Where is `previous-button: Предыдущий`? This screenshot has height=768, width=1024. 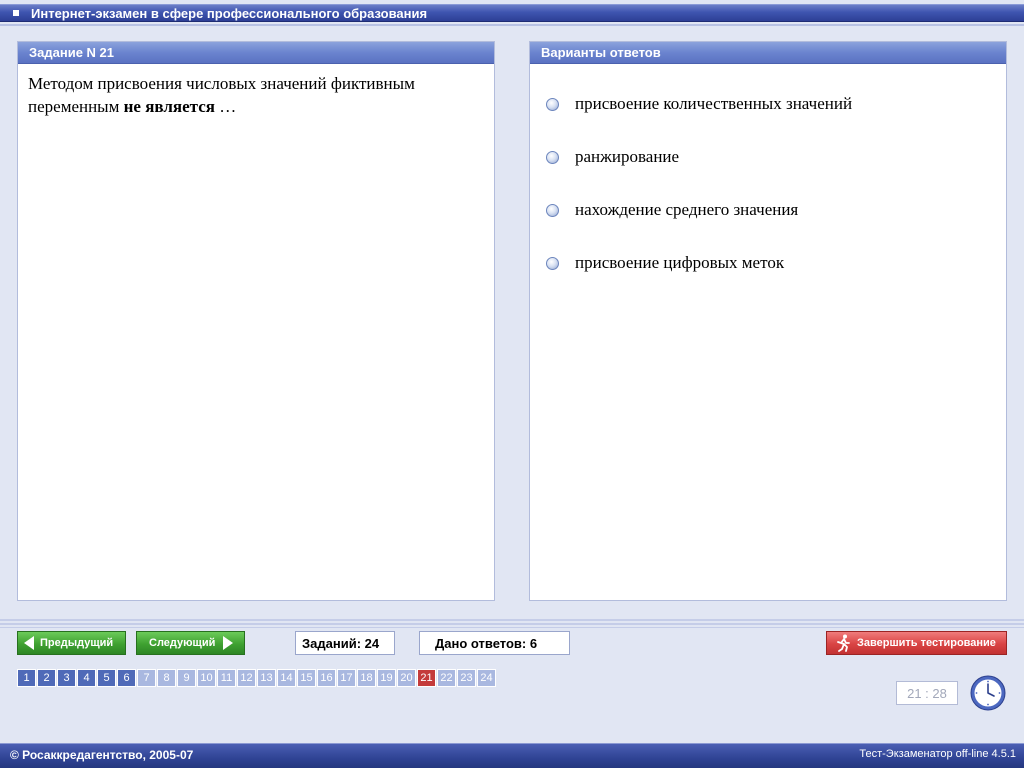 previous-button: Предыдущий is located at coordinates (71, 643).